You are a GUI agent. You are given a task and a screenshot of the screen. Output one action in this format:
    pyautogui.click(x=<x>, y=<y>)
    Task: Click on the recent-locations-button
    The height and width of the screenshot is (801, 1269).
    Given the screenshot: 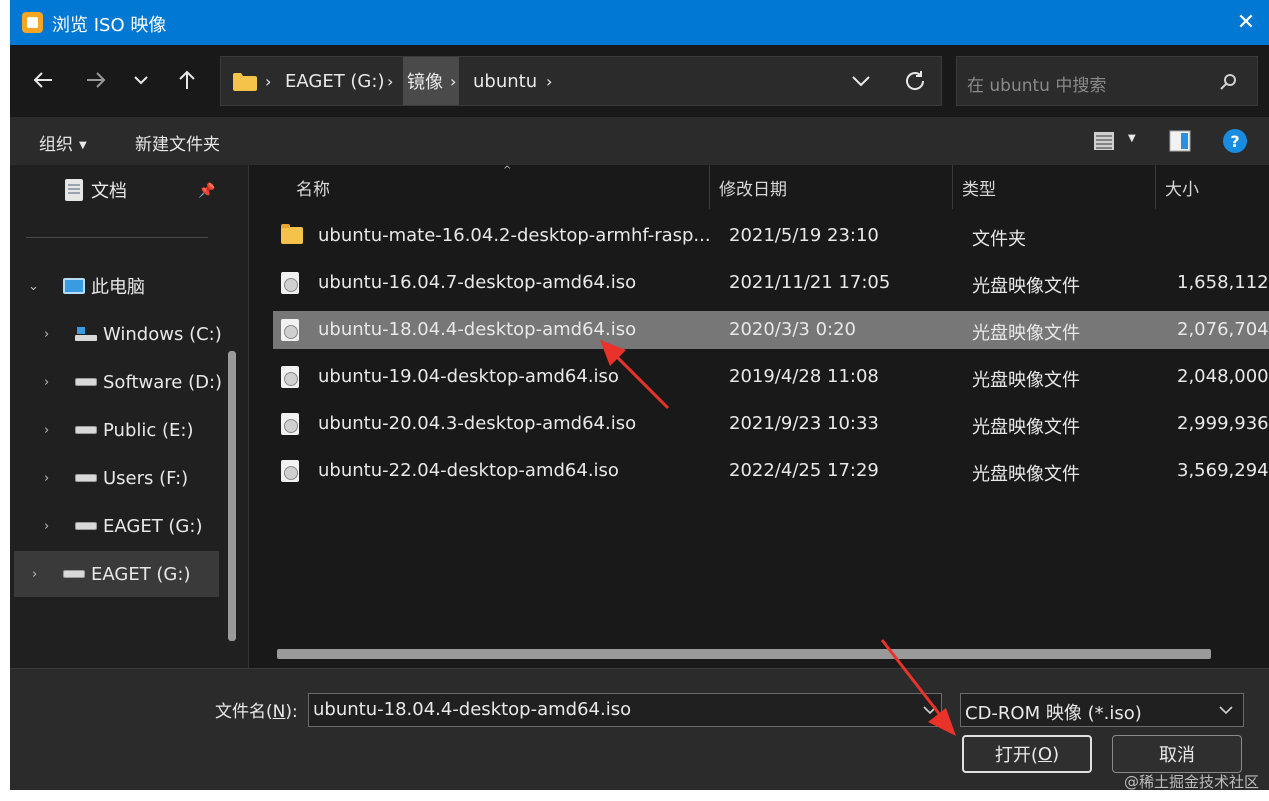 What is the action you would take?
    pyautogui.click(x=141, y=80)
    